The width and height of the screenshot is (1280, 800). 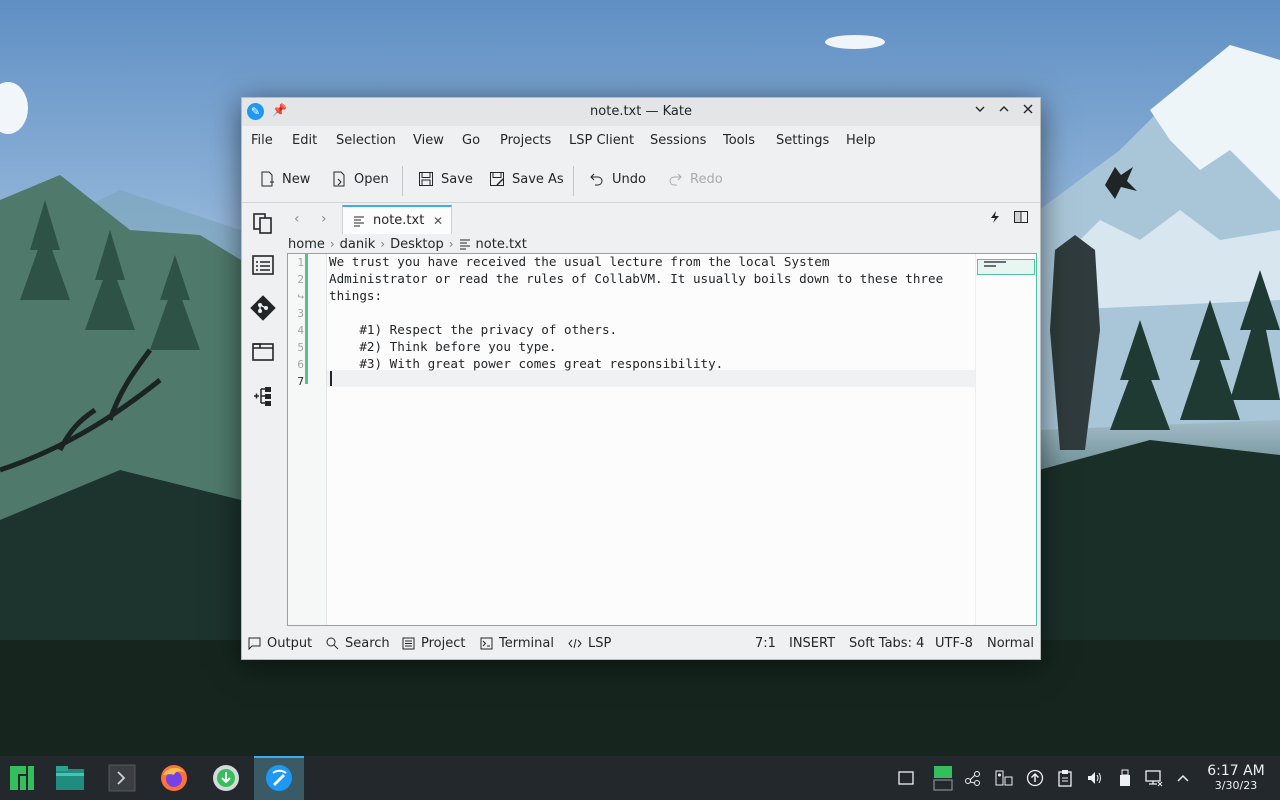 I want to click on back-arrow-icon: ‹, so click(x=297, y=219).